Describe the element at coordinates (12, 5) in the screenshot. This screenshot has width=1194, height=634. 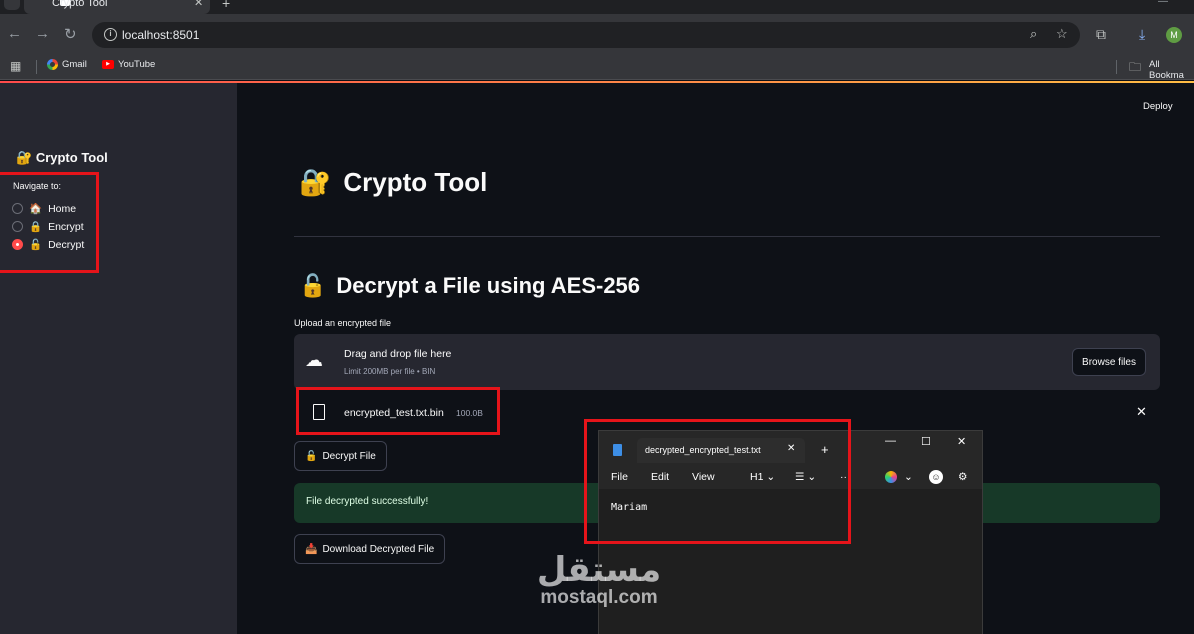
I see `tab-search-button` at that location.